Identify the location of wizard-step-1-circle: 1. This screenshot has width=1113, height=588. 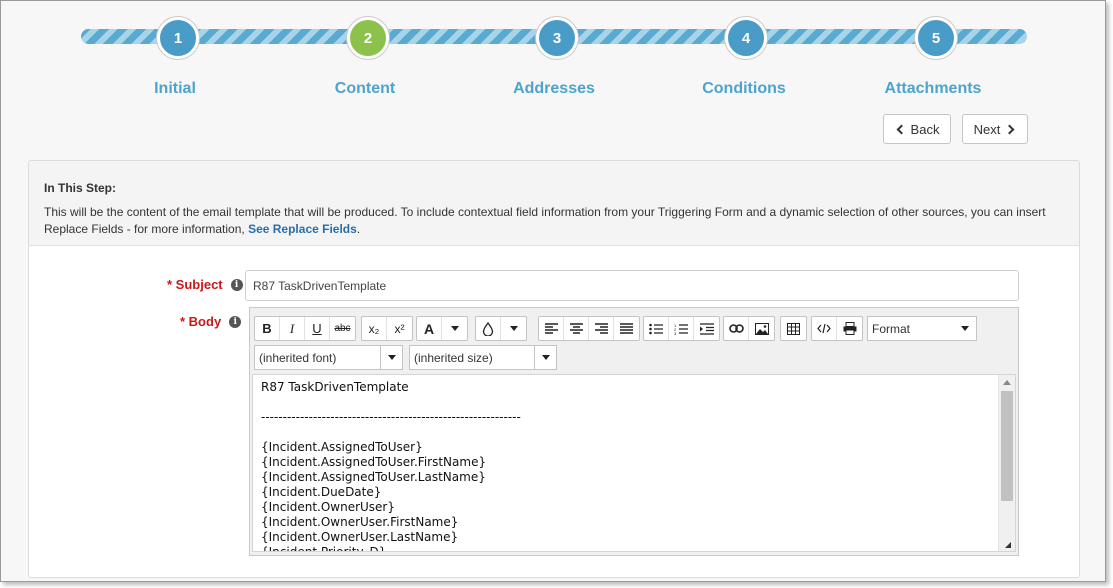
(178, 38).